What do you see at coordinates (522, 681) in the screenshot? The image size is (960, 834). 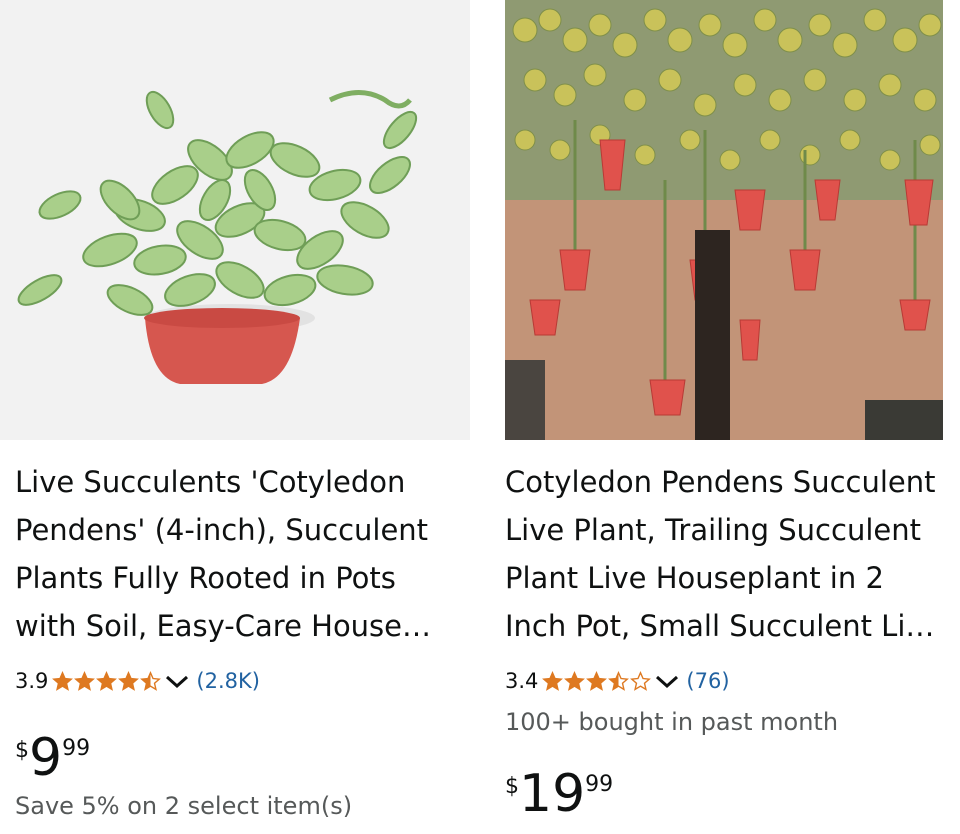 I see `rating-value: 3.4` at bounding box center [522, 681].